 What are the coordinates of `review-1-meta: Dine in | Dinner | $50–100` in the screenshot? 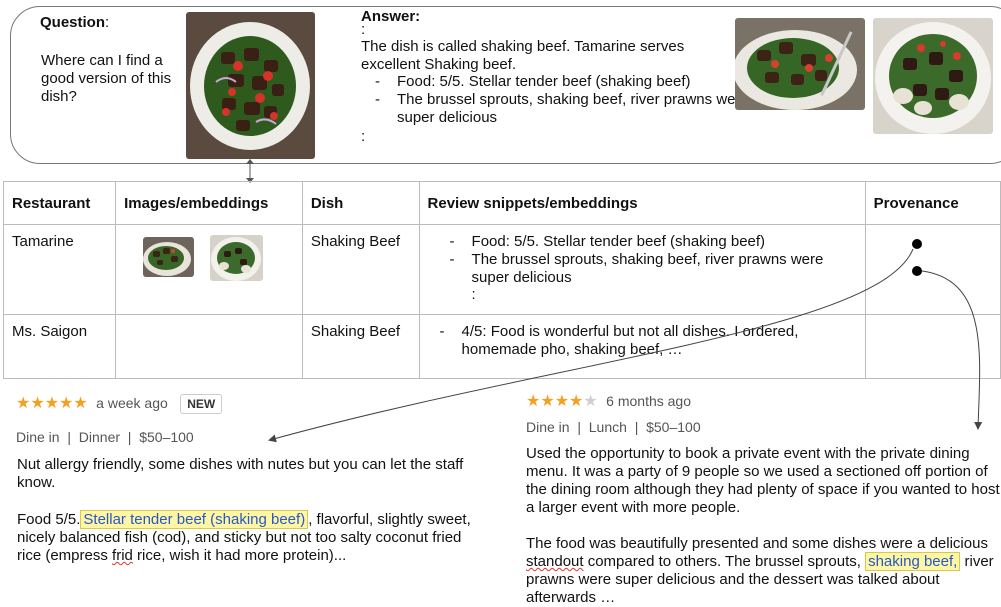 It's located at (105, 437).